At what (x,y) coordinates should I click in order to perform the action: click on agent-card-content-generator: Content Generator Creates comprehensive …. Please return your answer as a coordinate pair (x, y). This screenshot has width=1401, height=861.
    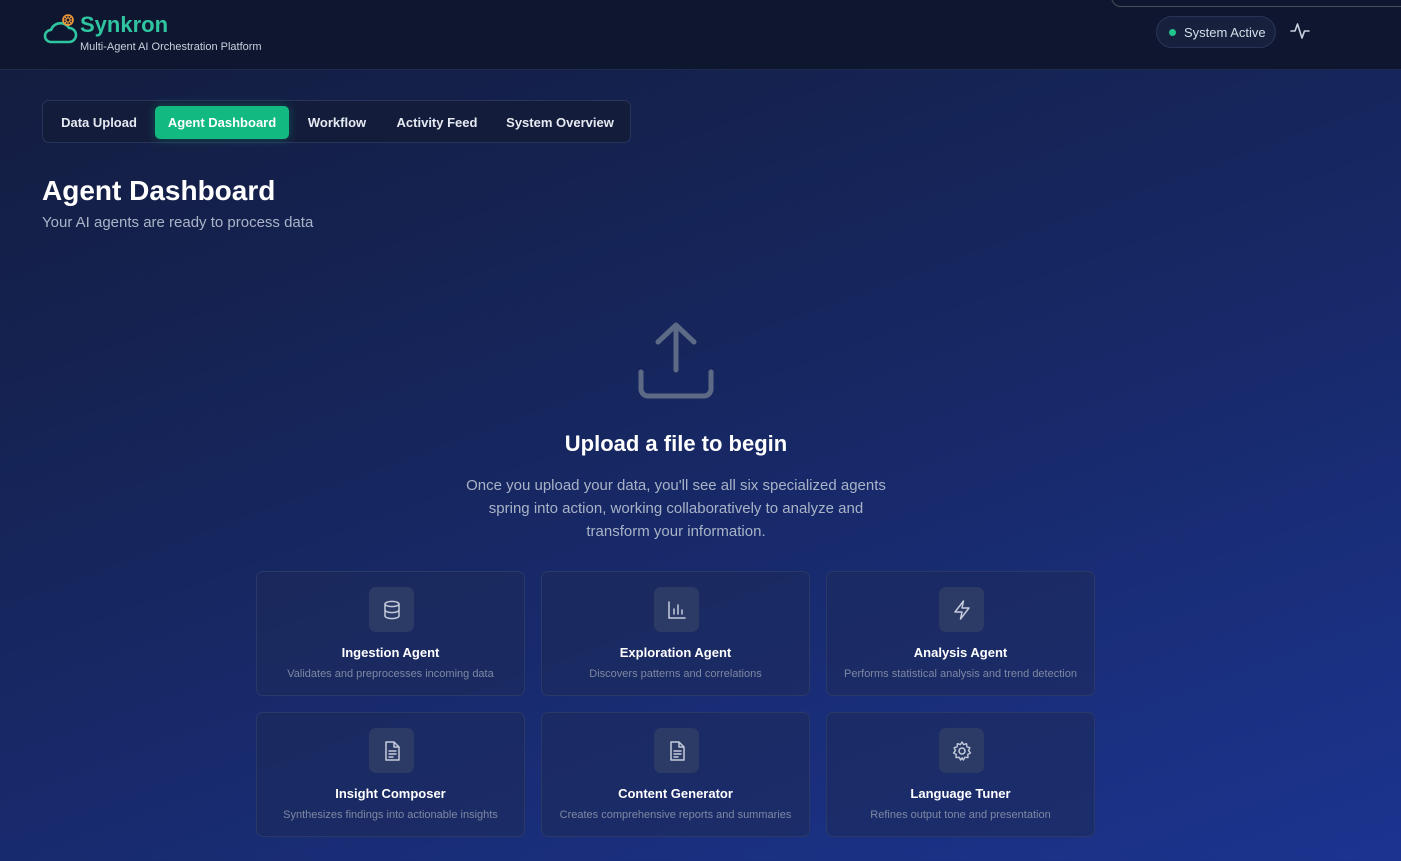
    Looking at the image, I should click on (675, 774).